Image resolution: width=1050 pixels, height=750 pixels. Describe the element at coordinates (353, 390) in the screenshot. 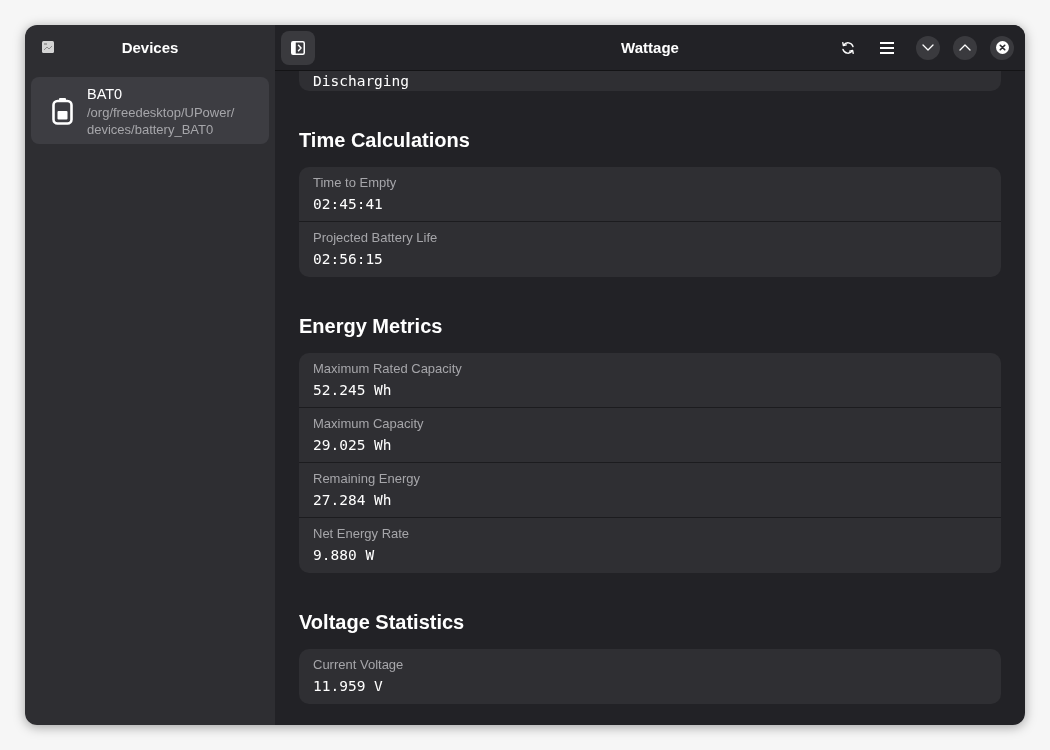

I see `field-value: 52.245 Wh` at that location.